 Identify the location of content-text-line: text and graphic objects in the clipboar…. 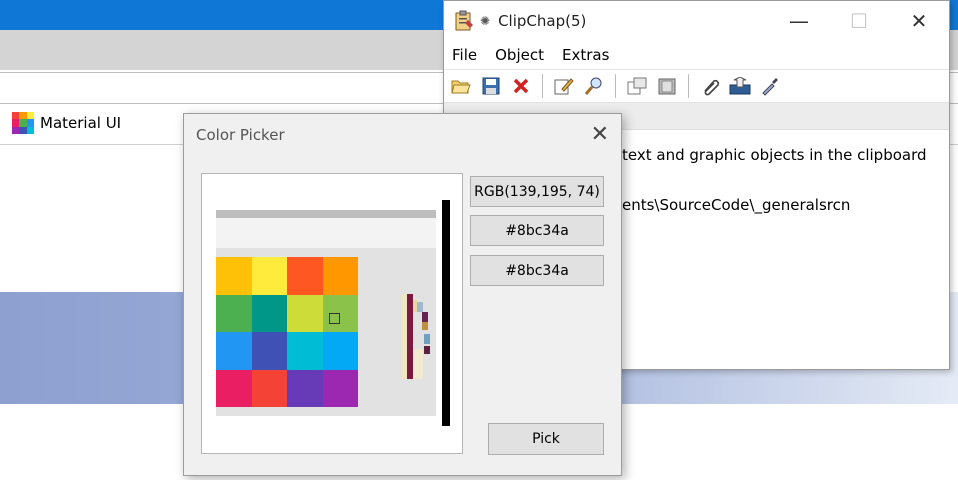
(774, 155).